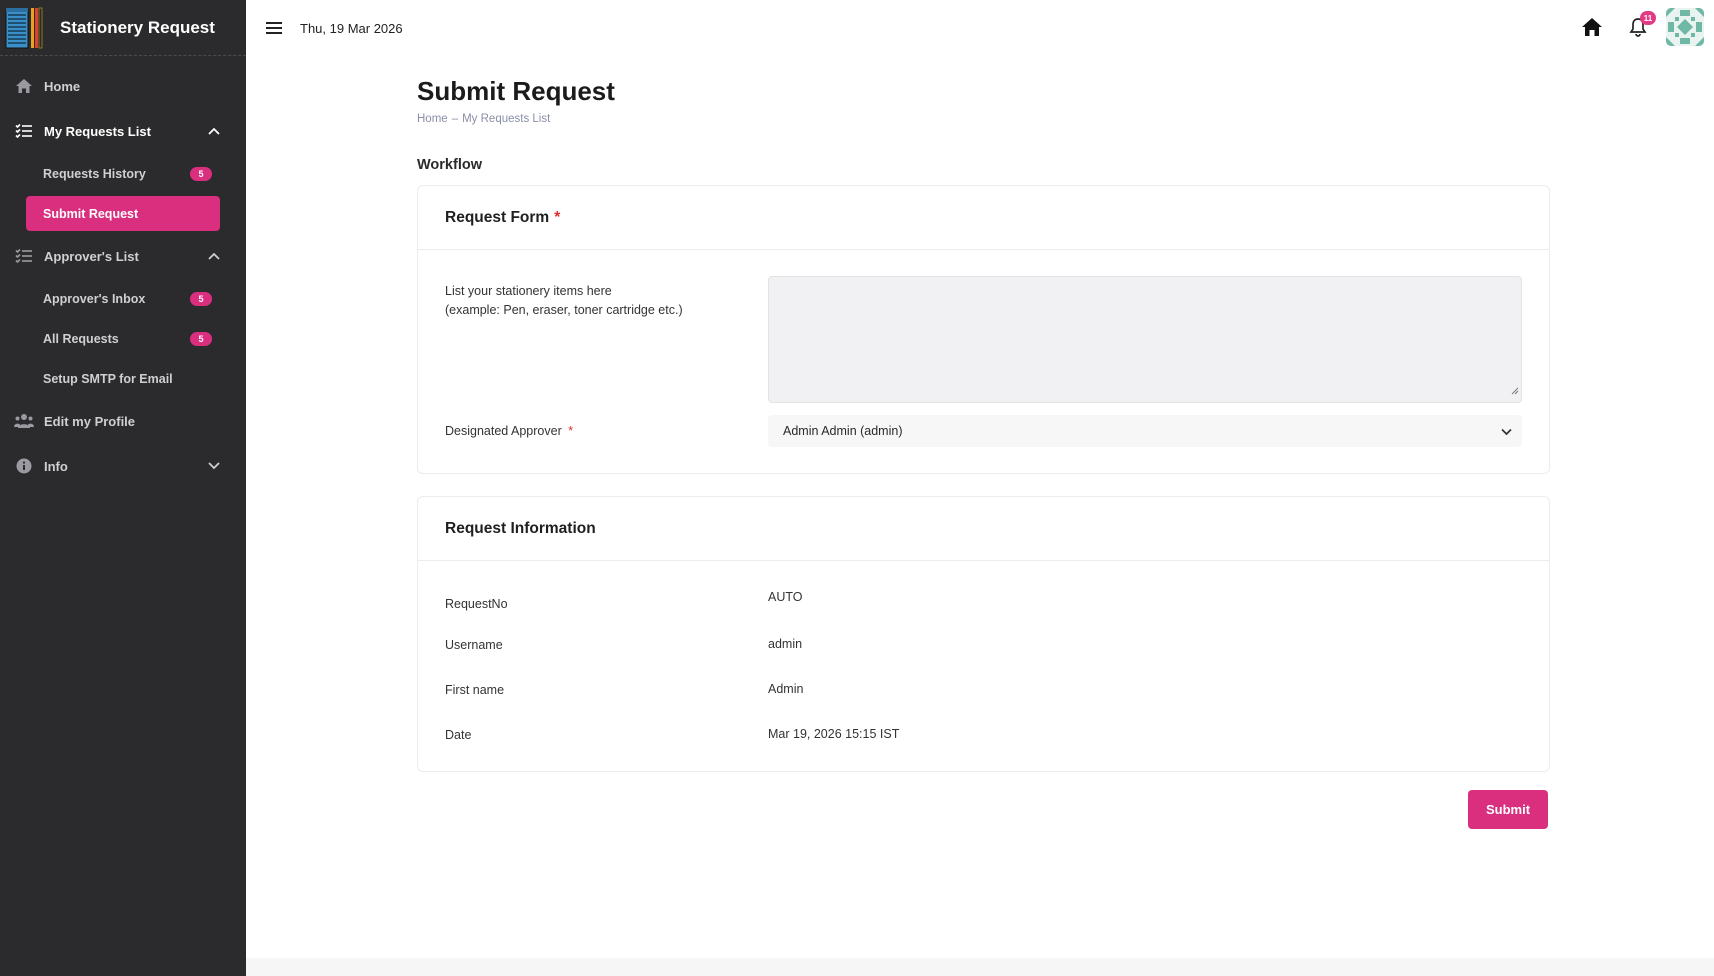  I want to click on menu-toggle-icon, so click(274, 28).